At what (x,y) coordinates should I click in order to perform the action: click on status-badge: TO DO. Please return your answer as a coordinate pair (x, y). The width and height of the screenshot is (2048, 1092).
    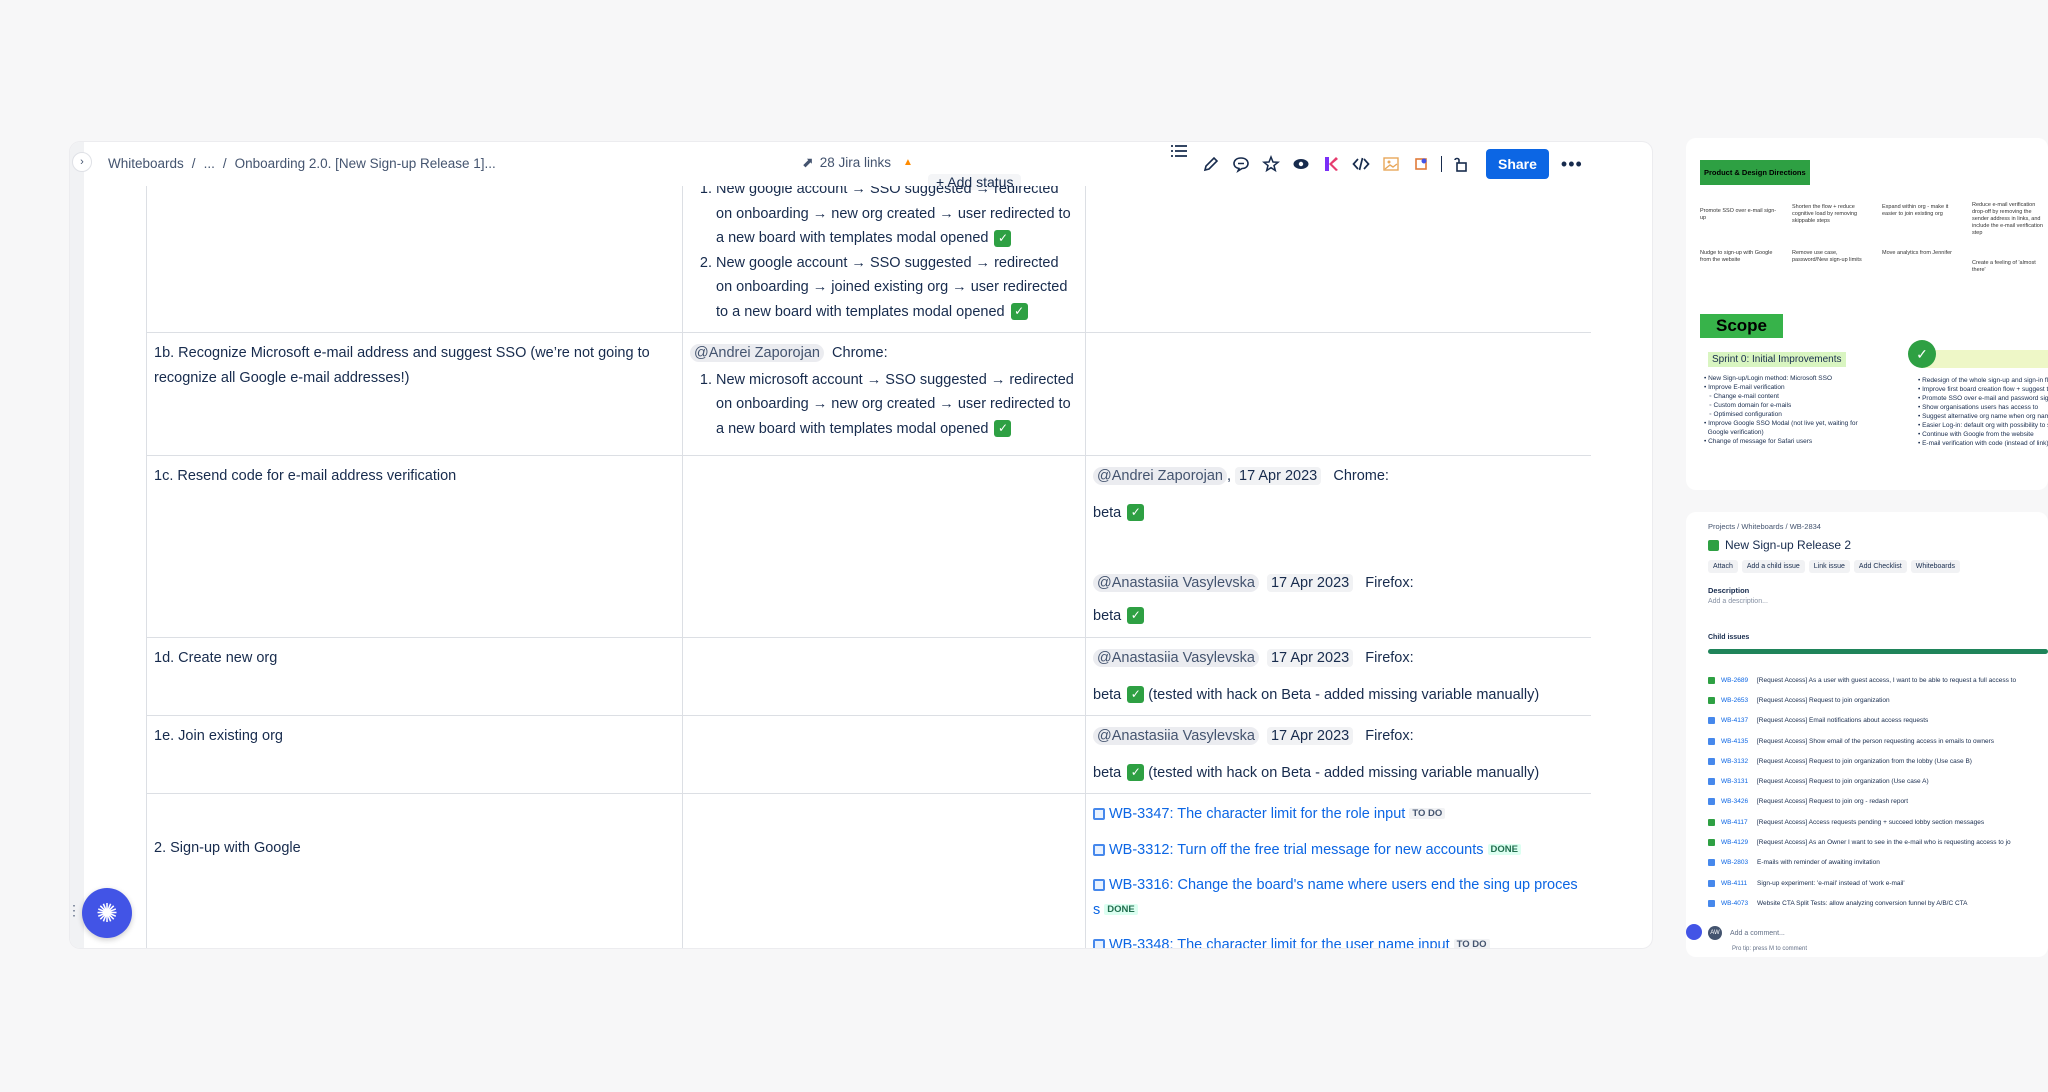
    Looking at the image, I should click on (1471, 943).